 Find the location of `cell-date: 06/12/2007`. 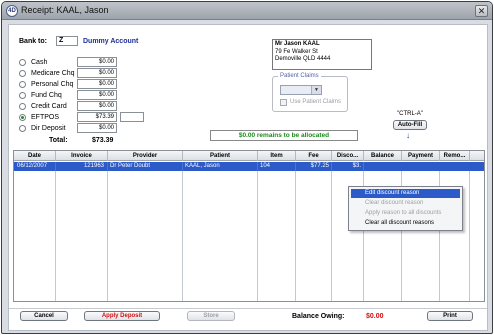

cell-date: 06/12/2007 is located at coordinates (35, 166).